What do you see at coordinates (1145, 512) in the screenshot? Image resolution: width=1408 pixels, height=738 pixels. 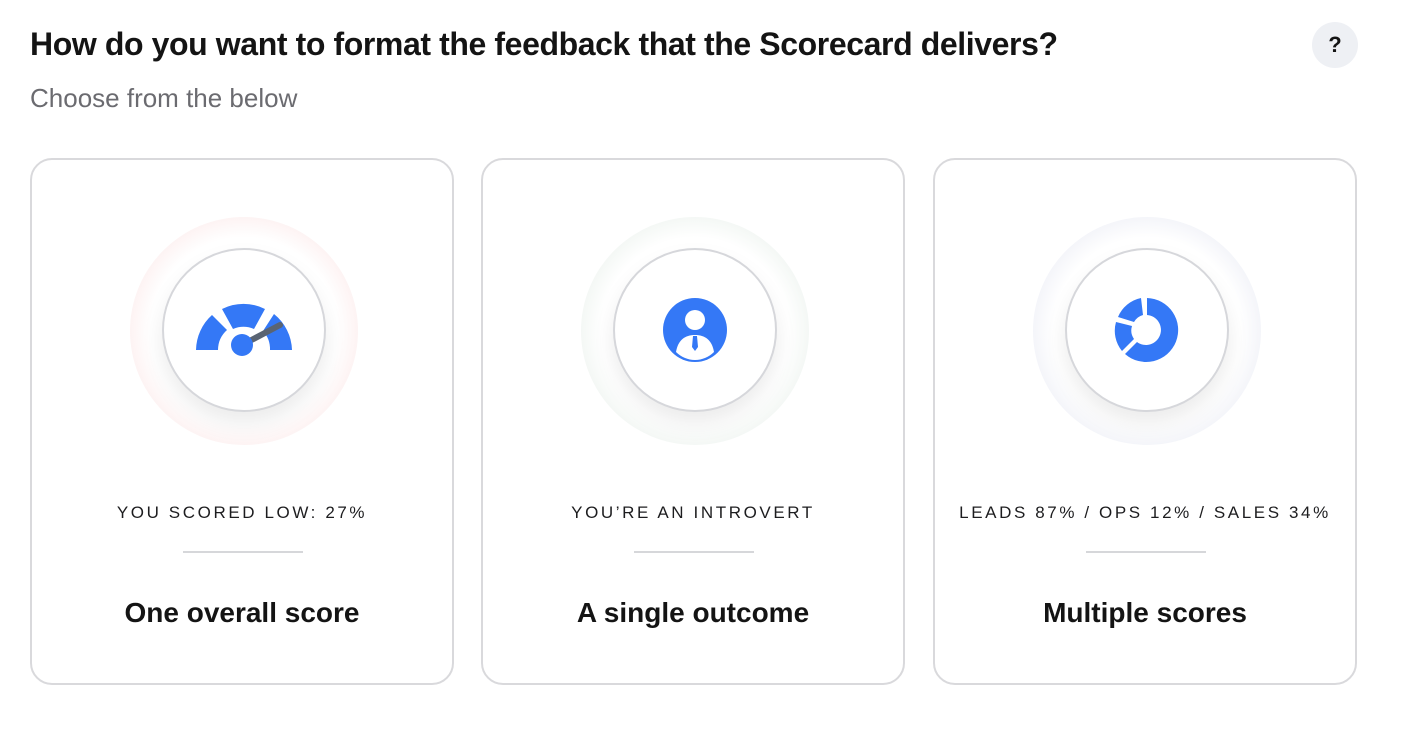 I see `option-example-caption: LEADS 87% / OPS 12% / SALES 34%` at bounding box center [1145, 512].